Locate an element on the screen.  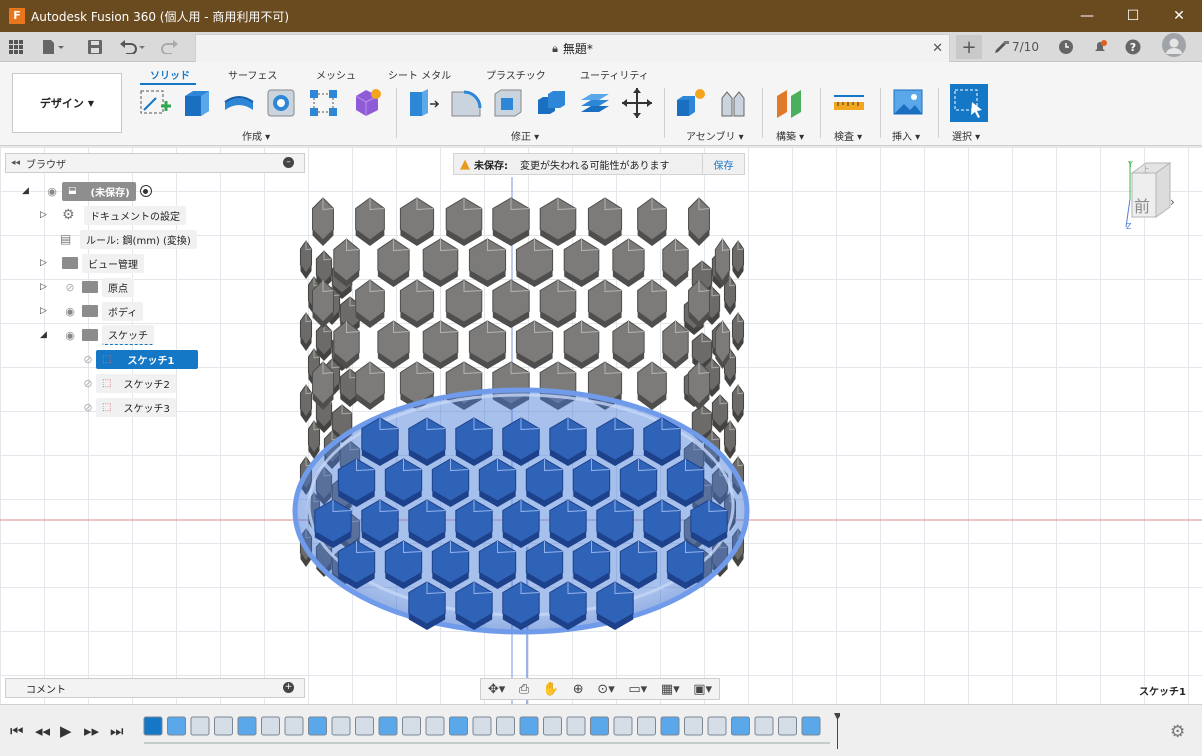
create-group-label: 作成 ▾ is located at coordinates (256, 135).